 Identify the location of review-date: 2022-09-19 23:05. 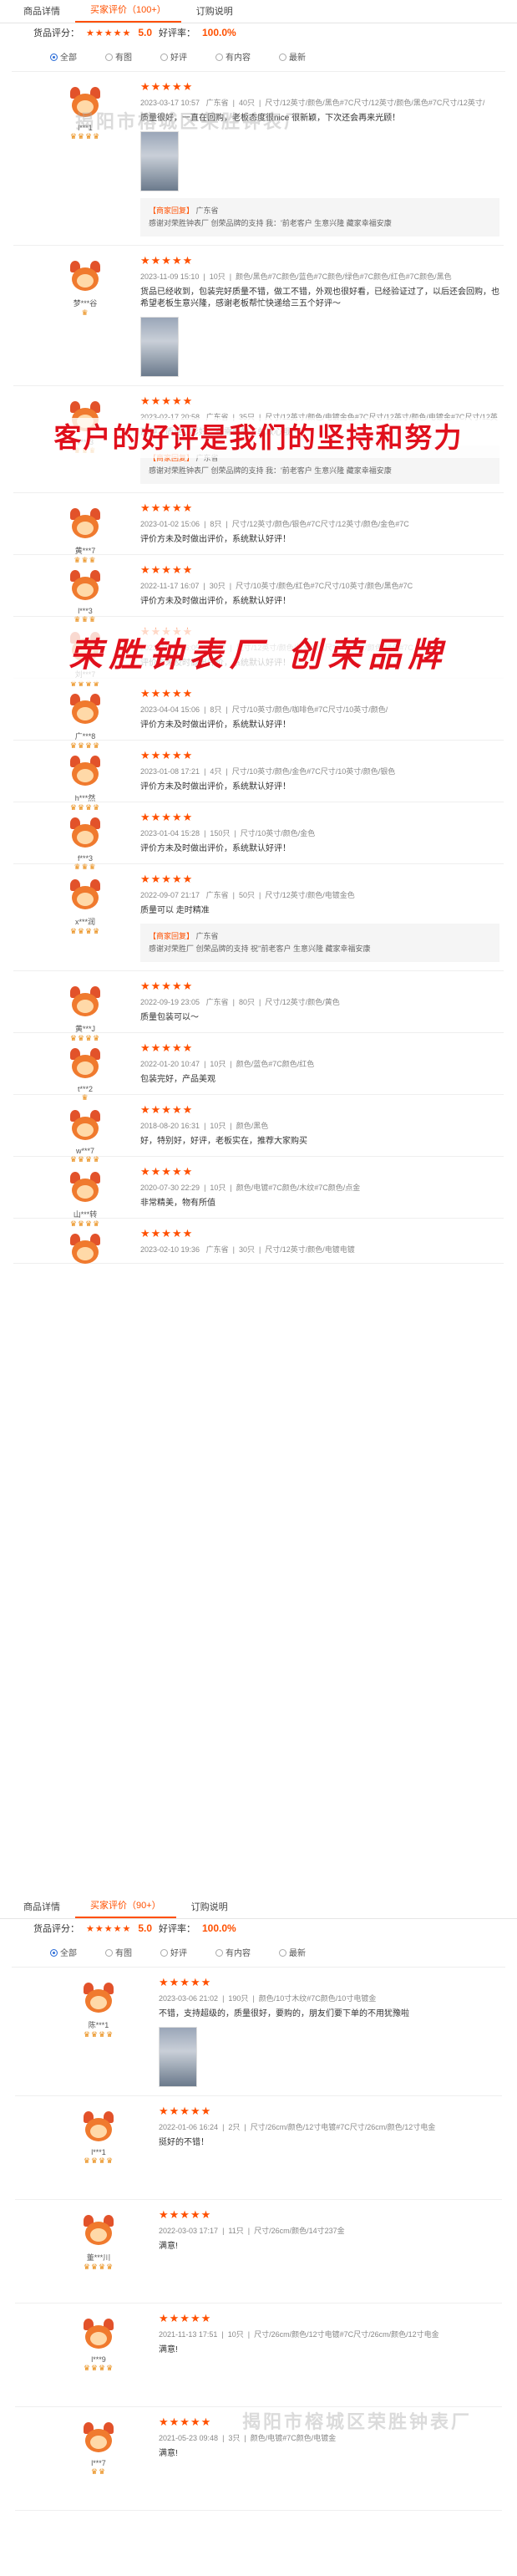
(170, 1002).